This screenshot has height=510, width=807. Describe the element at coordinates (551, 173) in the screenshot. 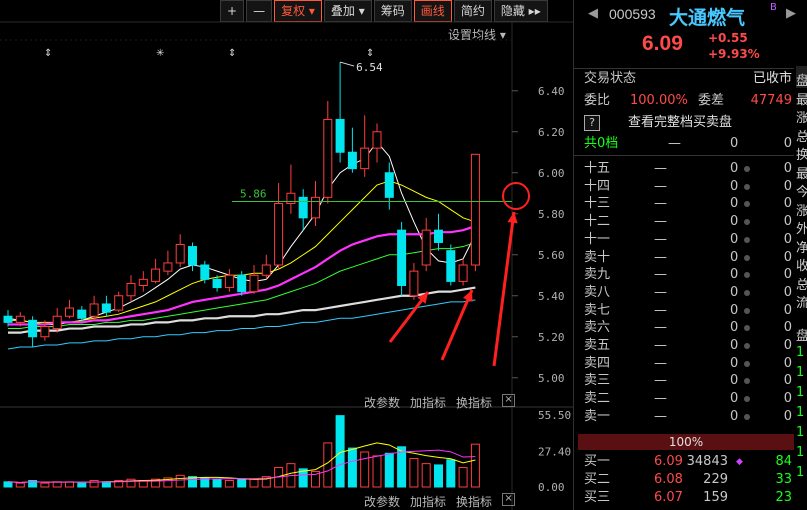

I see `y-tick-label: 6.00` at that location.